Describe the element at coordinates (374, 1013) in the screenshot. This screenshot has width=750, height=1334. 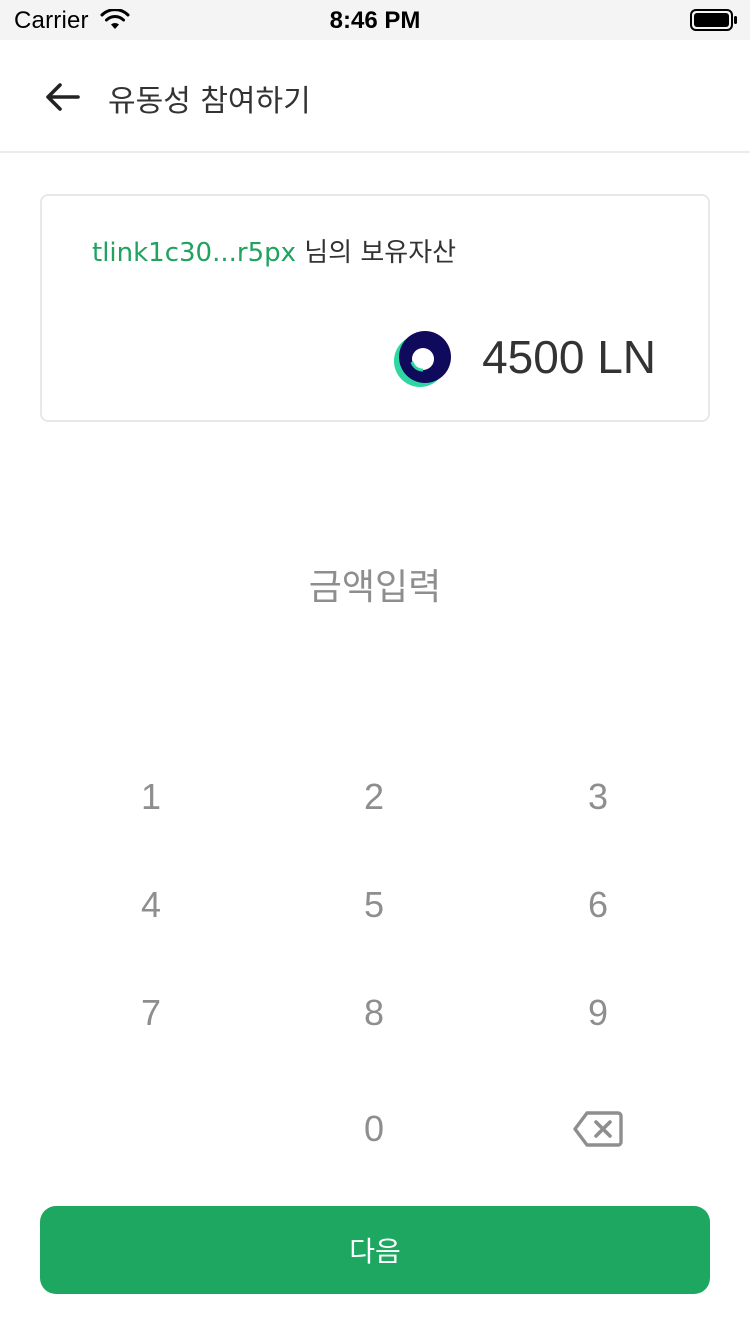
I see `key-8: 8` at that location.